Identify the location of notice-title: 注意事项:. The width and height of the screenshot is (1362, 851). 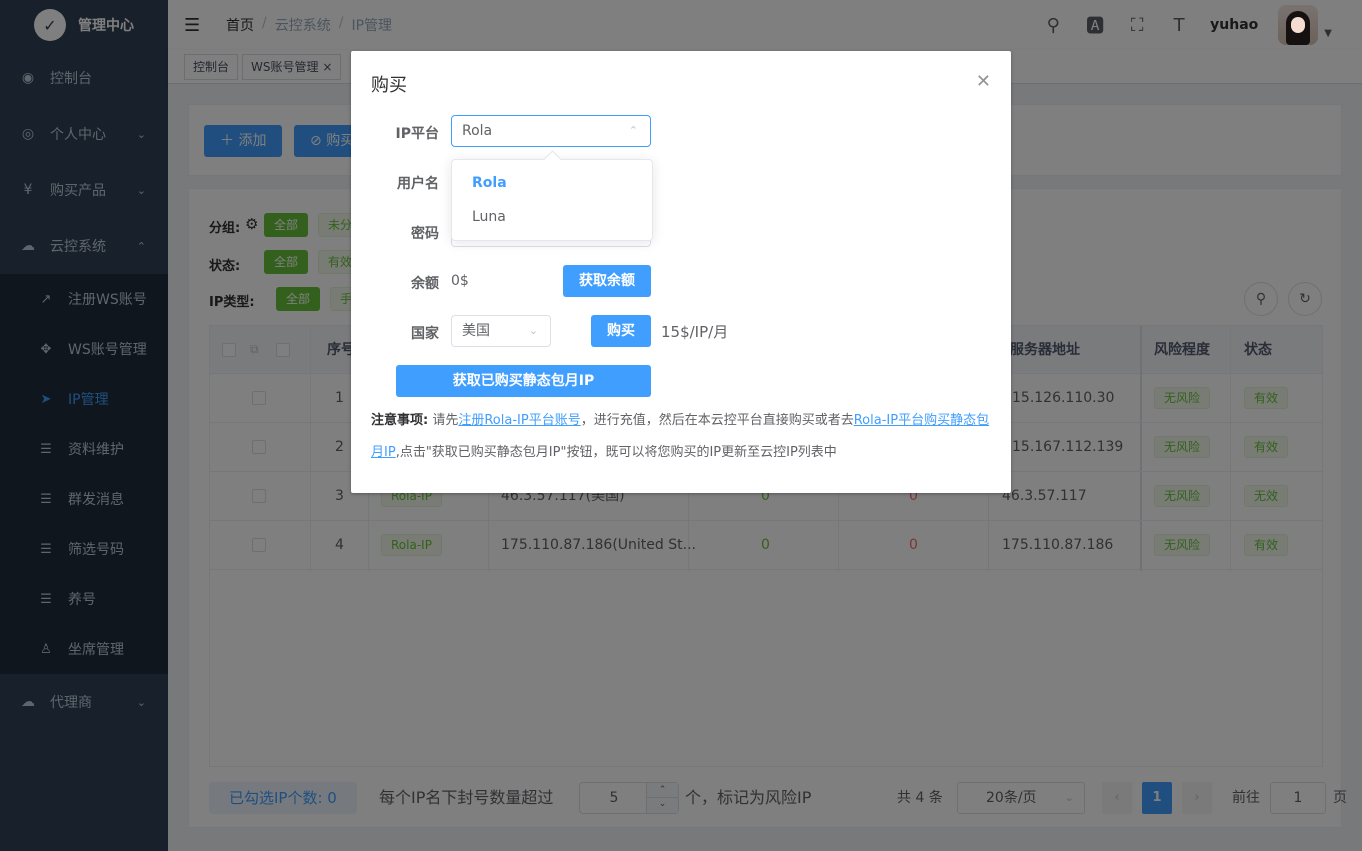
(400, 420).